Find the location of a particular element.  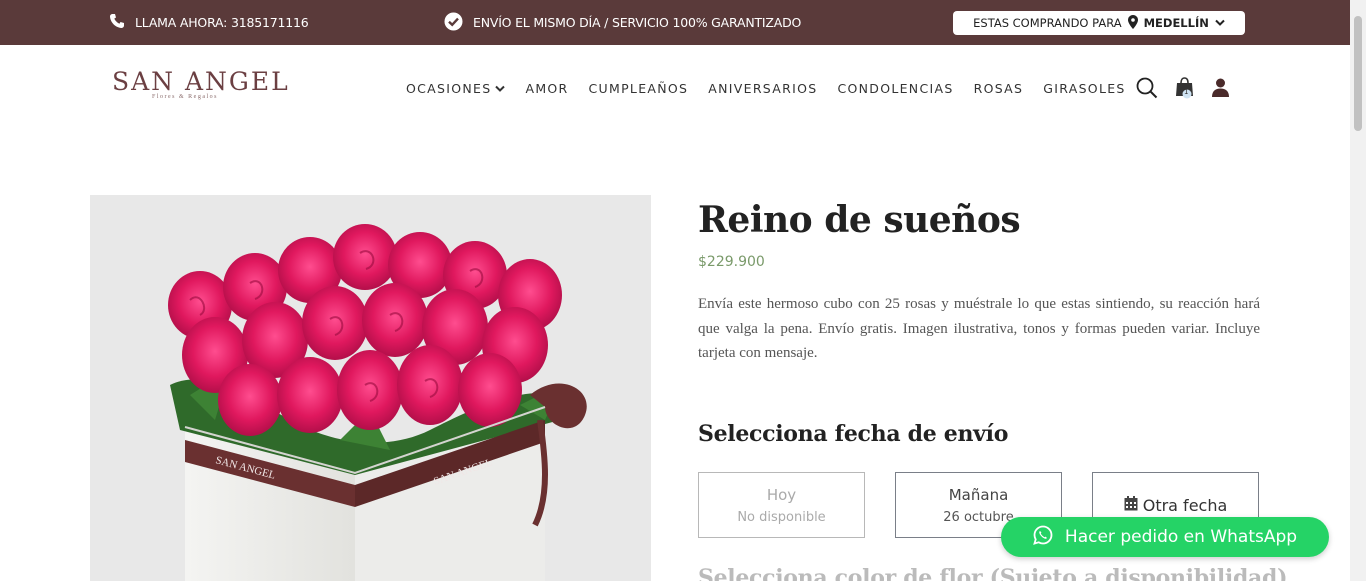

nav-item-aniversarios: ANIVERSARIOS is located at coordinates (762, 88).